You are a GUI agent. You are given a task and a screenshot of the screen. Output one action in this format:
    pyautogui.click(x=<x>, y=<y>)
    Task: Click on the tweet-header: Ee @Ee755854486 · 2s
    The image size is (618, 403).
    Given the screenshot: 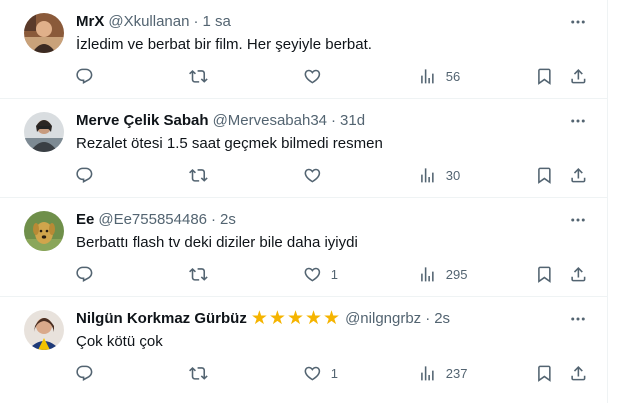 What is the action you would take?
    pyautogui.click(x=156, y=220)
    